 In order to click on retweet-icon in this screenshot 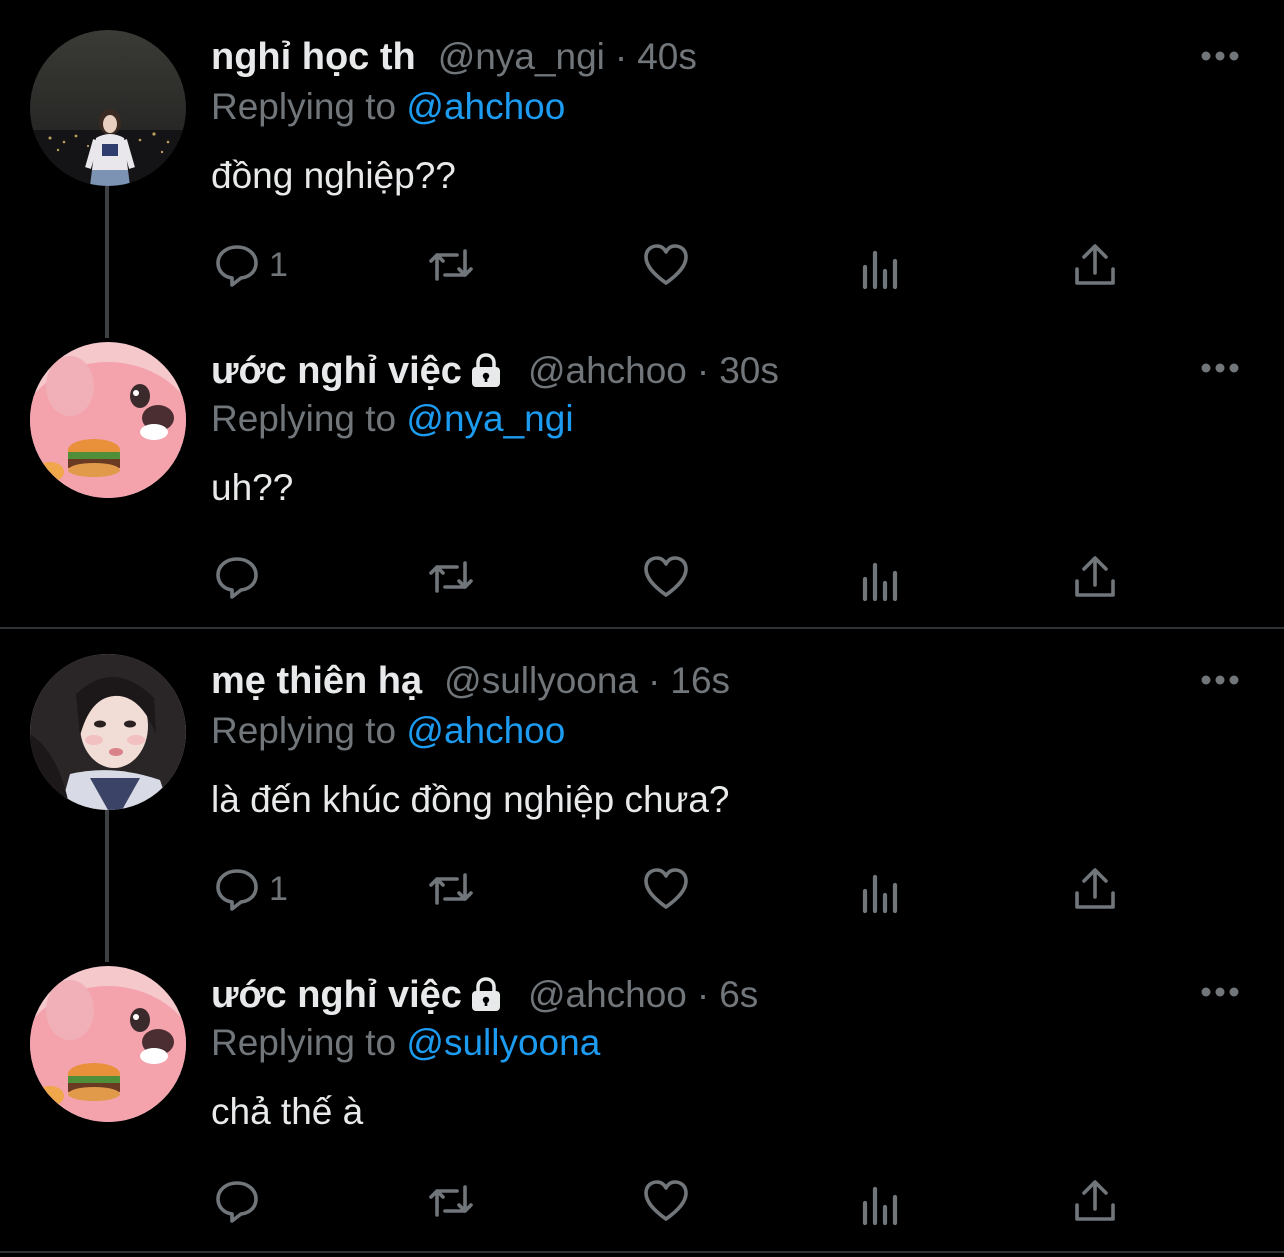, I will do `click(451, 1201)`.